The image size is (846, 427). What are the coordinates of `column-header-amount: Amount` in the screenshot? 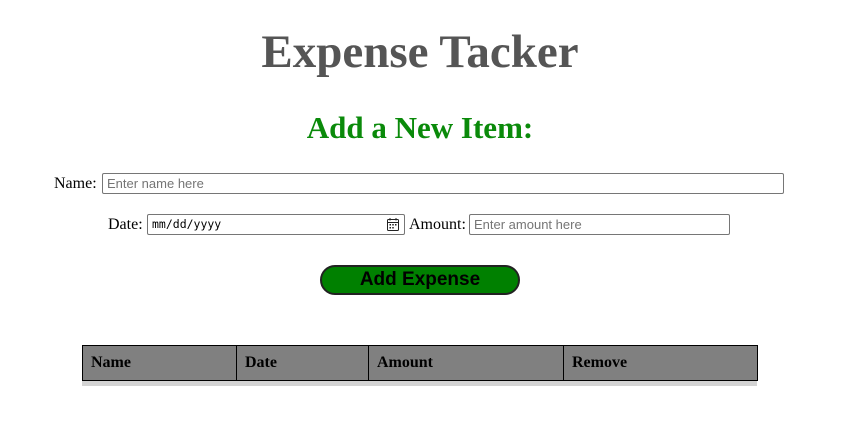 It's located at (466, 363).